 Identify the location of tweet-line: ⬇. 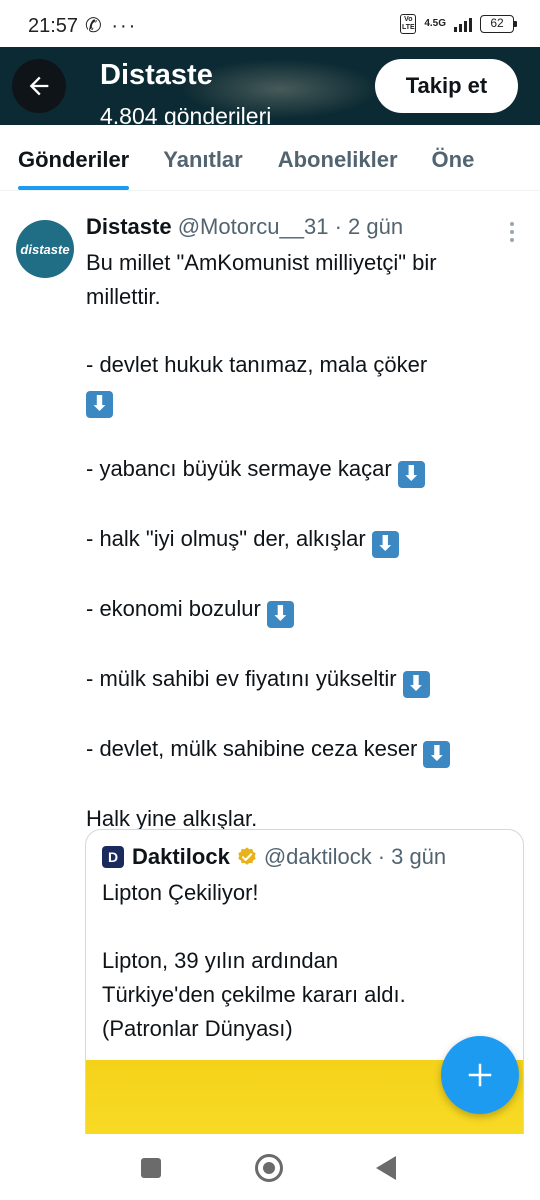
(306, 400).